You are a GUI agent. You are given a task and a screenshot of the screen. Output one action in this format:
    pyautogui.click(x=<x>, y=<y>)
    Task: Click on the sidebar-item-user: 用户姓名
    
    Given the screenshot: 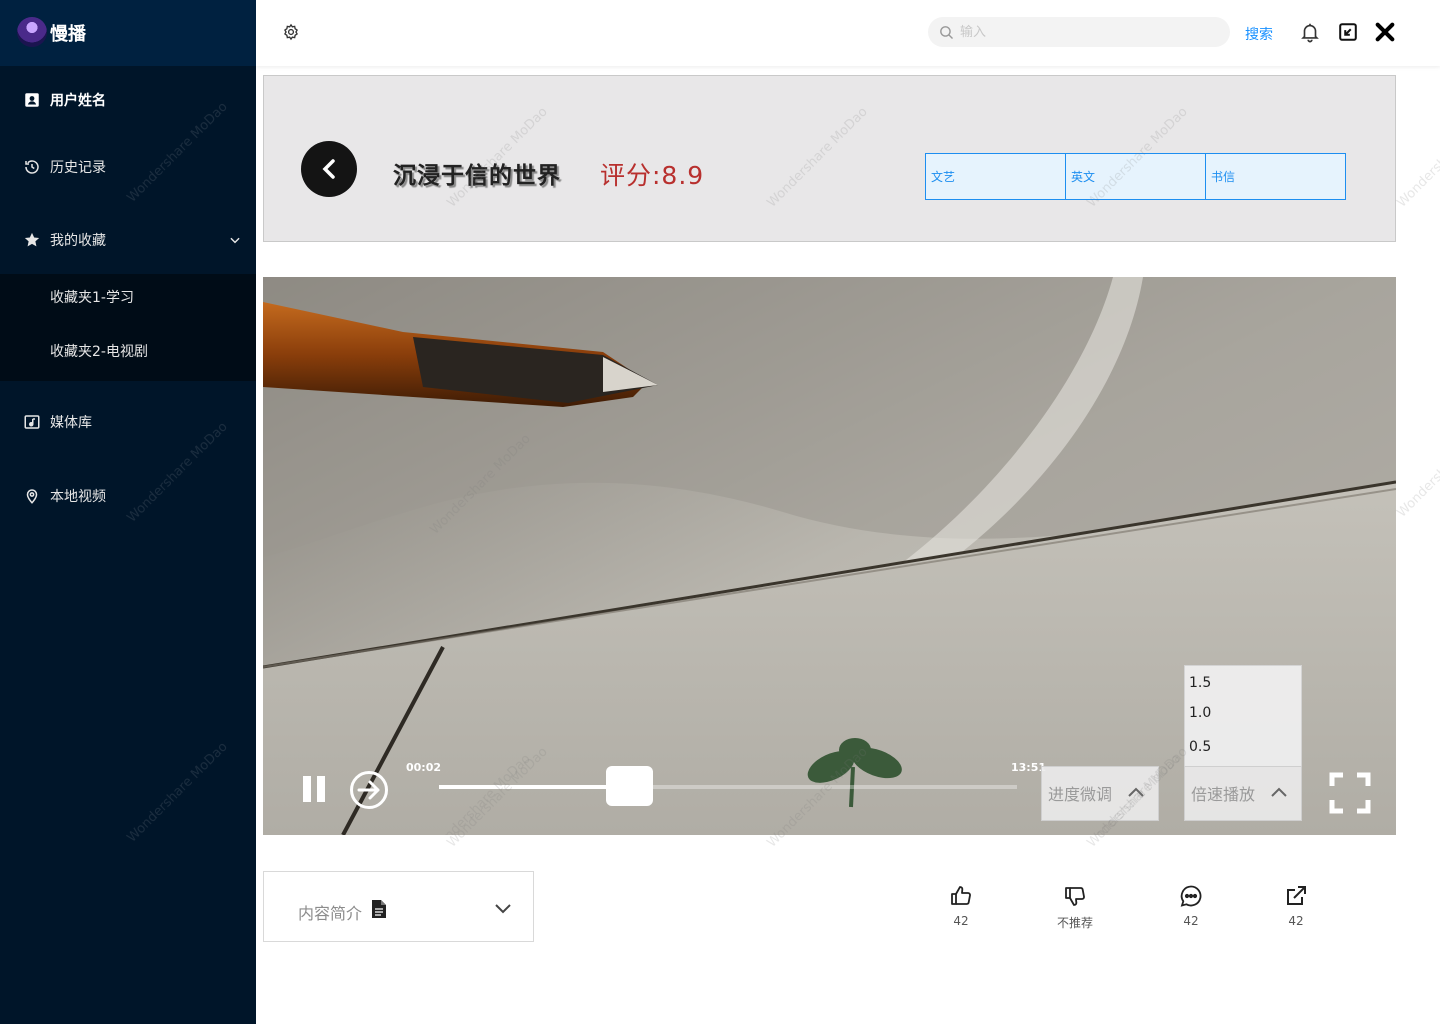 What is the action you would take?
    pyautogui.click(x=128, y=100)
    